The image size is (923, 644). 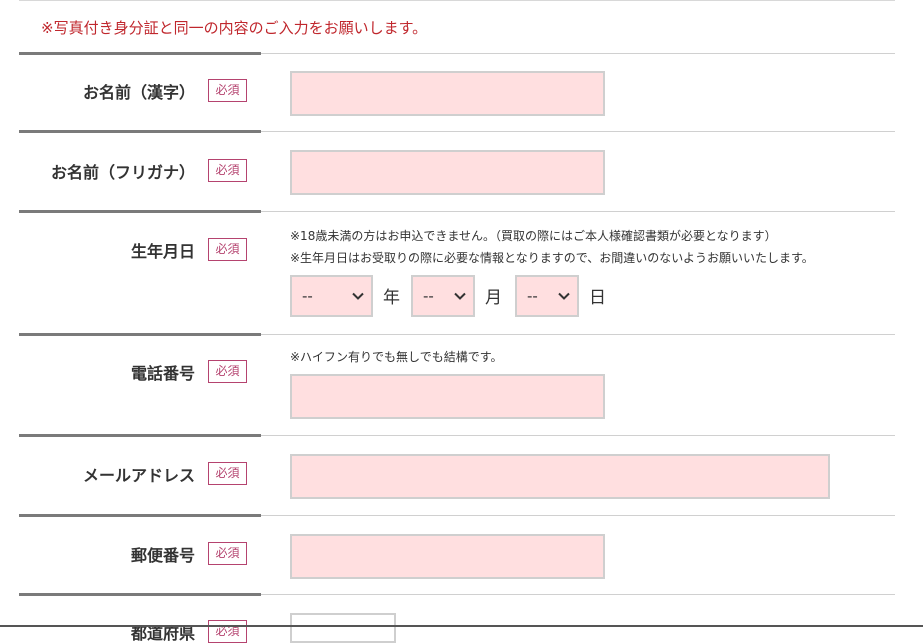 What do you see at coordinates (343, 628) in the screenshot?
I see `prefecture-select` at bounding box center [343, 628].